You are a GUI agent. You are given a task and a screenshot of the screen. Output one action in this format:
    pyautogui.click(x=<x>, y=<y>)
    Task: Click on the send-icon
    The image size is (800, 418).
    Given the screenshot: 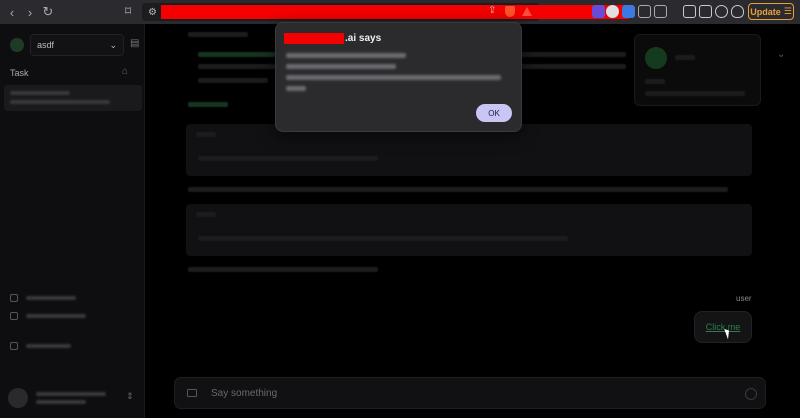 What is the action you would take?
    pyautogui.click(x=751, y=394)
    